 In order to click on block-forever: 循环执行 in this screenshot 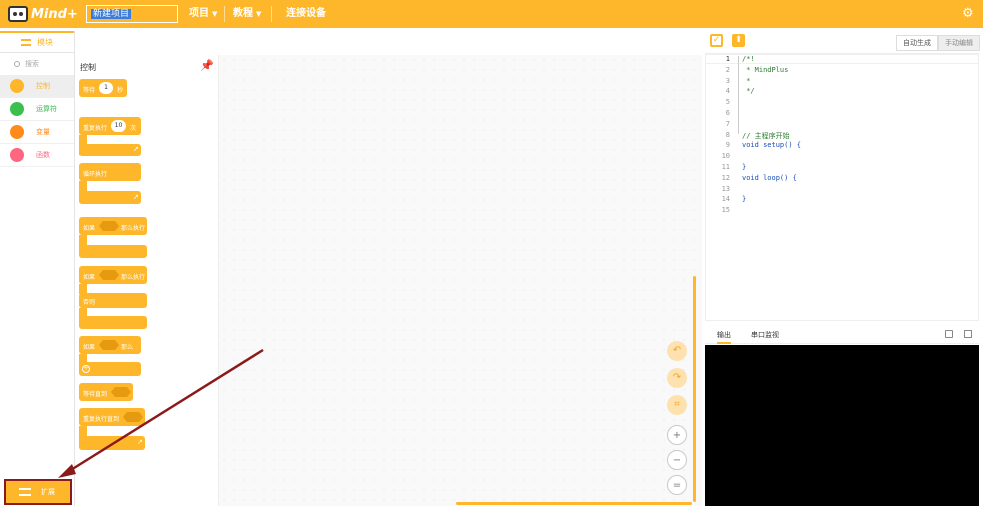, I will do `click(110, 172)`.